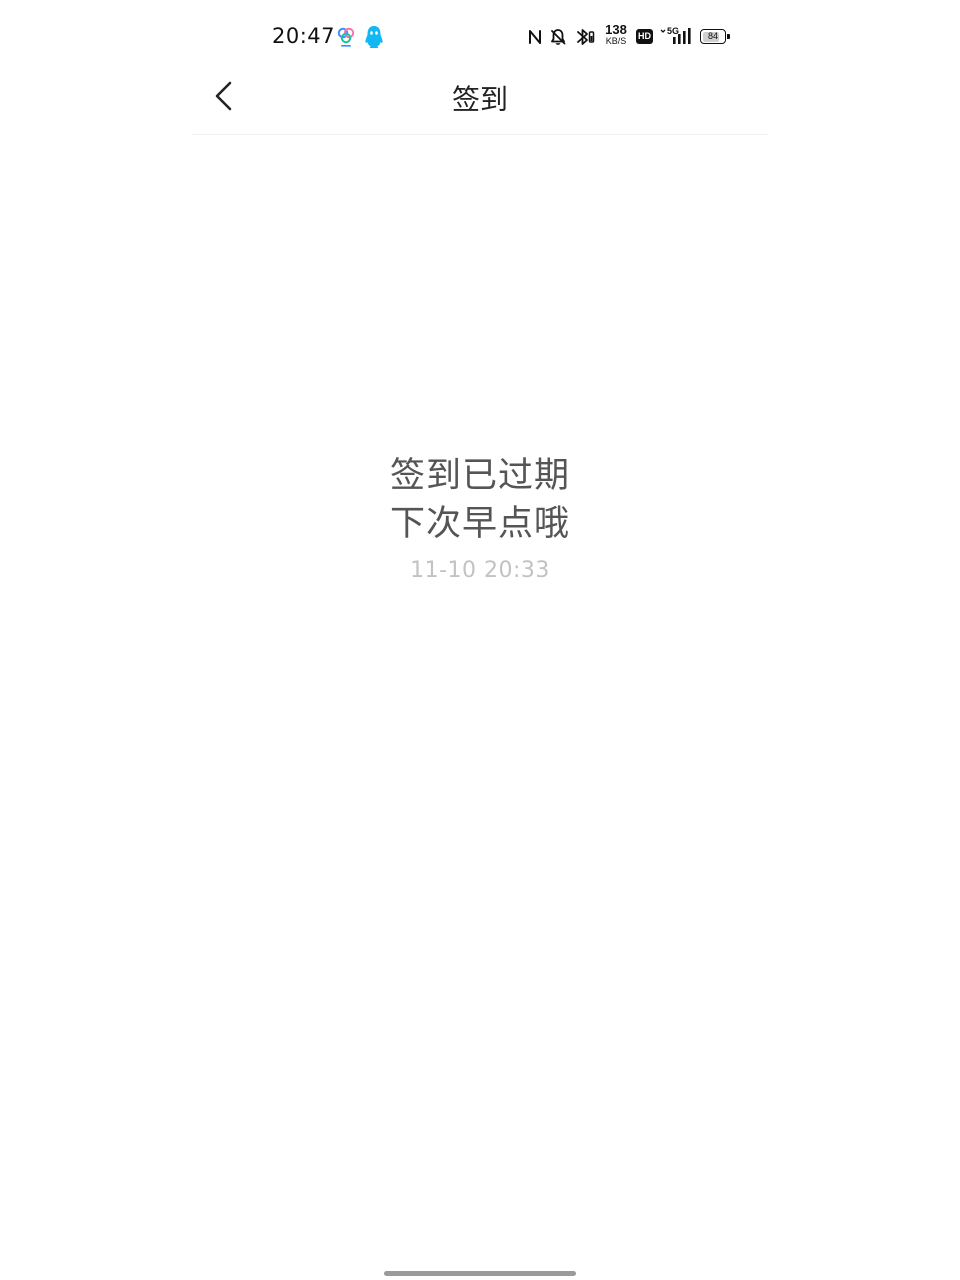  What do you see at coordinates (479, 476) in the screenshot?
I see `expired-message-line1: 签到已过期` at bounding box center [479, 476].